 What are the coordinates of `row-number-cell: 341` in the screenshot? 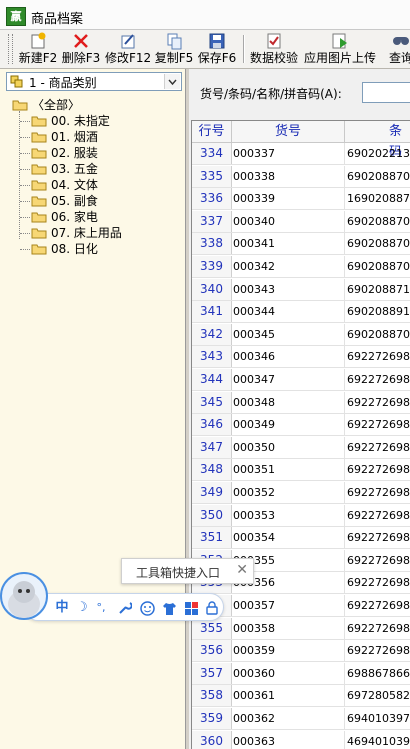 It's located at (212, 312).